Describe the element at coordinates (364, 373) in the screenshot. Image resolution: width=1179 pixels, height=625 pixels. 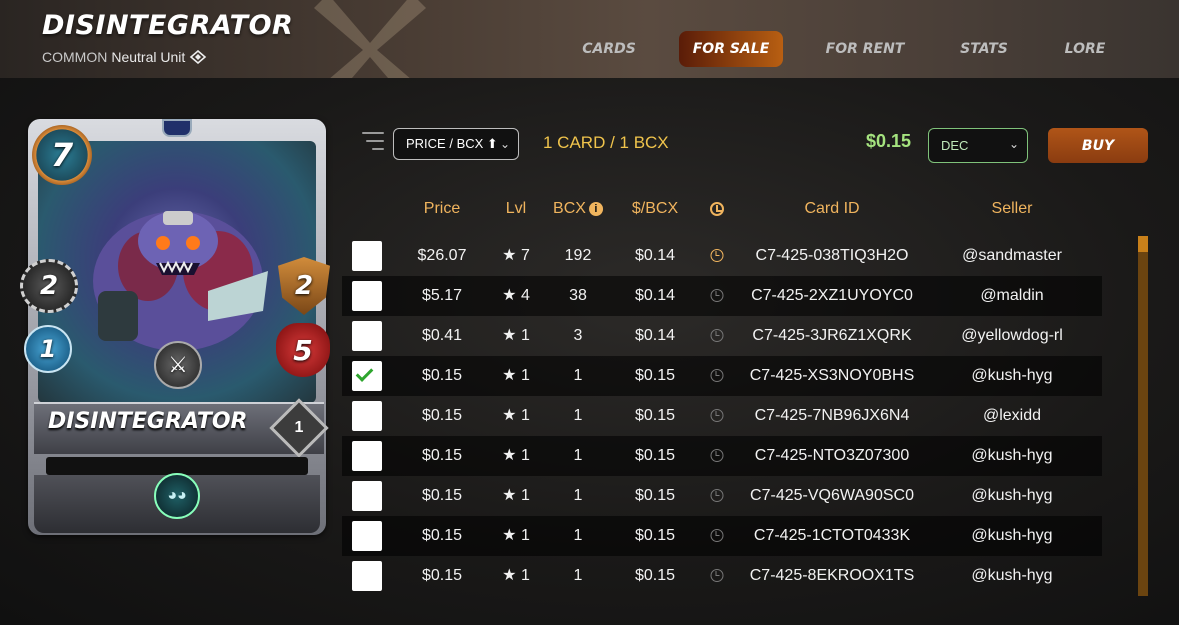
I see `checkmark-icon` at that location.